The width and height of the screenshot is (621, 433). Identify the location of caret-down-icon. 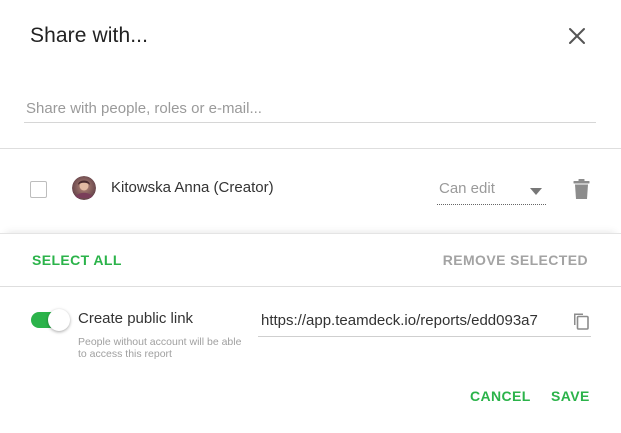
(536, 191).